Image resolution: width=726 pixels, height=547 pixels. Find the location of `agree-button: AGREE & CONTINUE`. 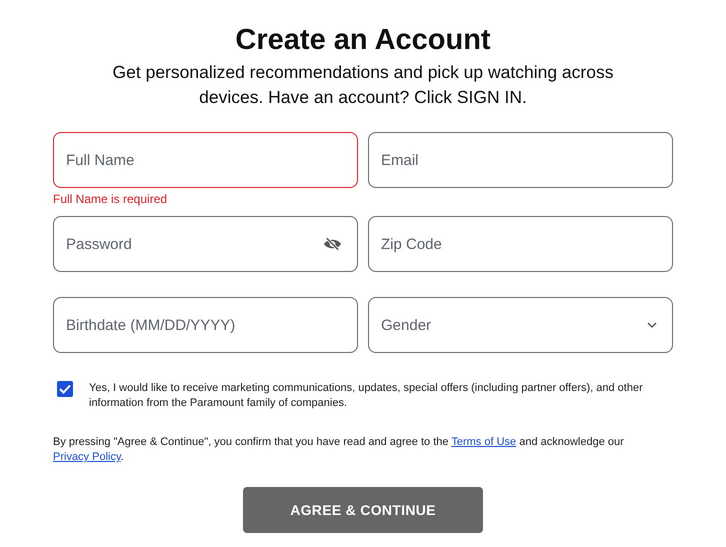

agree-button: AGREE & CONTINUE is located at coordinates (363, 510).